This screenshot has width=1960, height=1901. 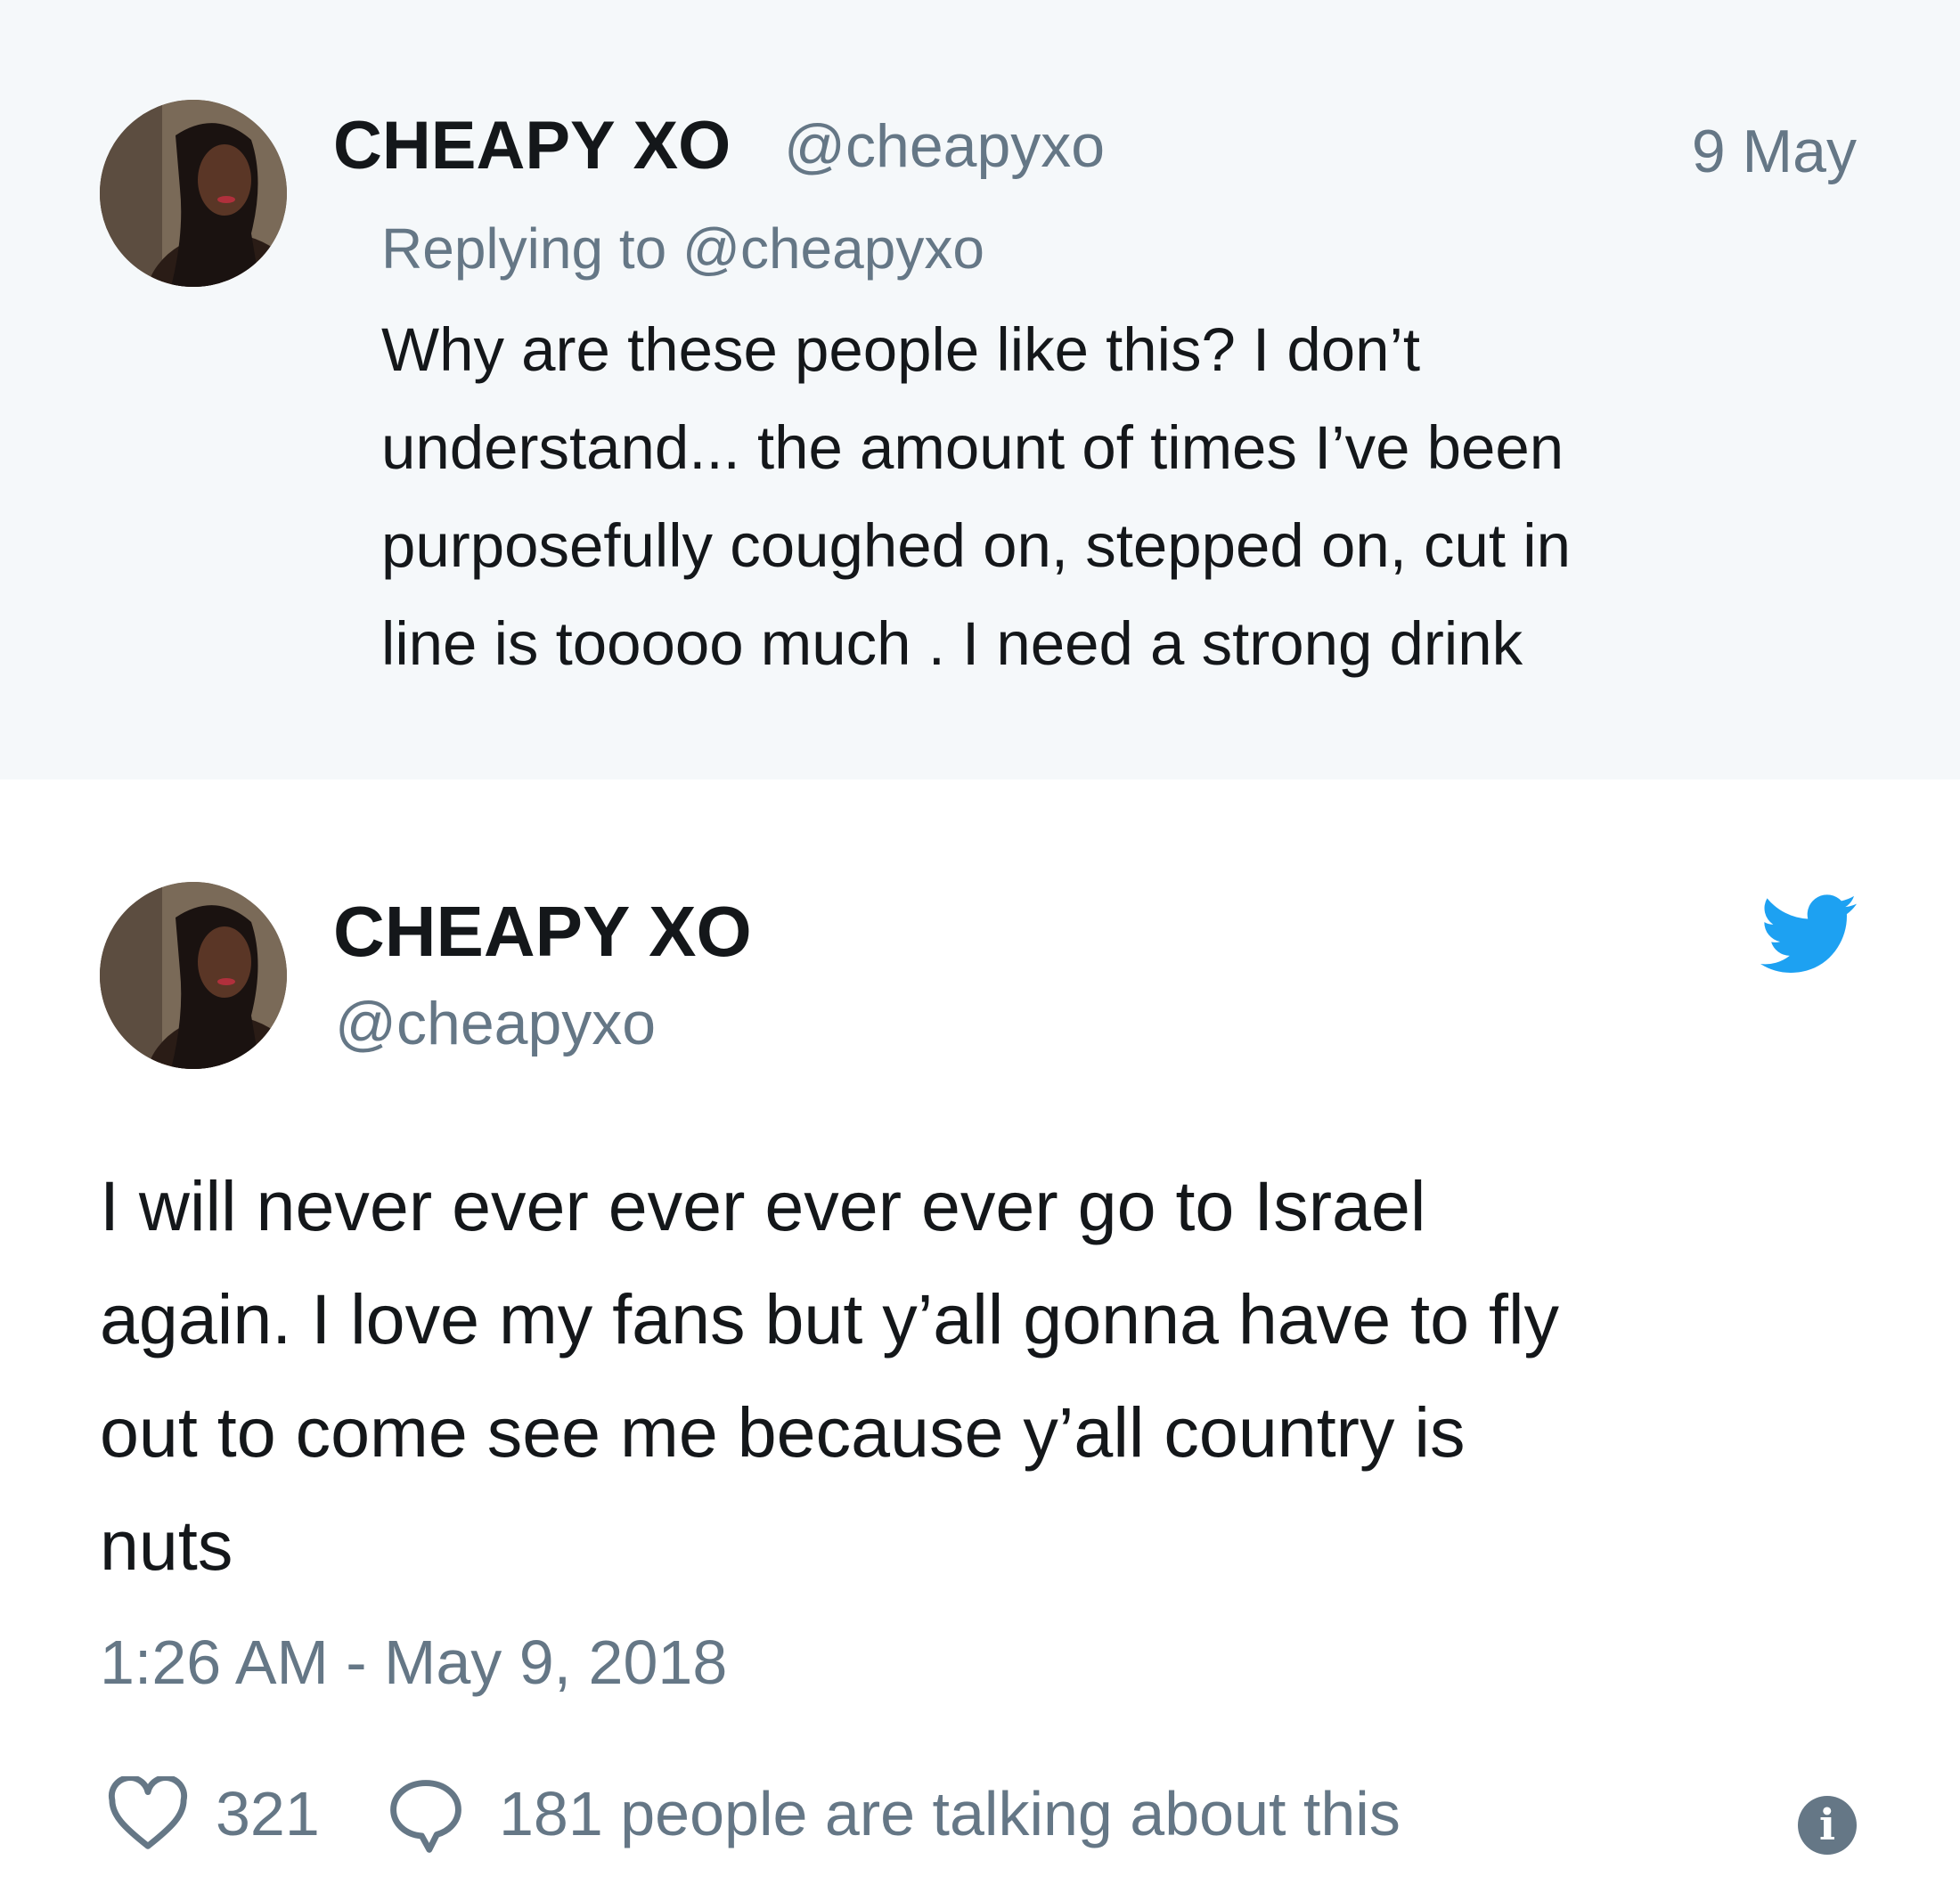 I want to click on speech-bubble-icon, so click(x=426, y=1815).